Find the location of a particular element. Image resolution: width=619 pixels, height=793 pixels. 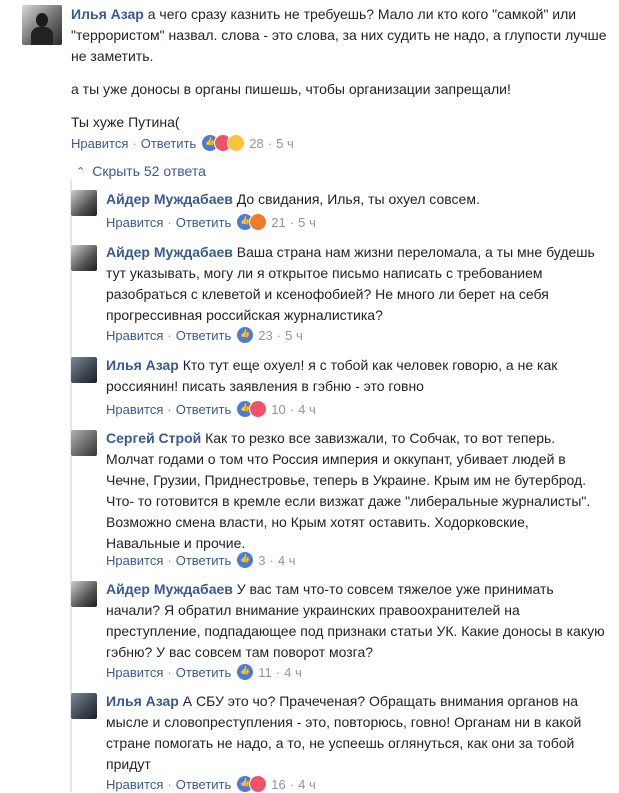

reaction-count: 11 is located at coordinates (265, 672).